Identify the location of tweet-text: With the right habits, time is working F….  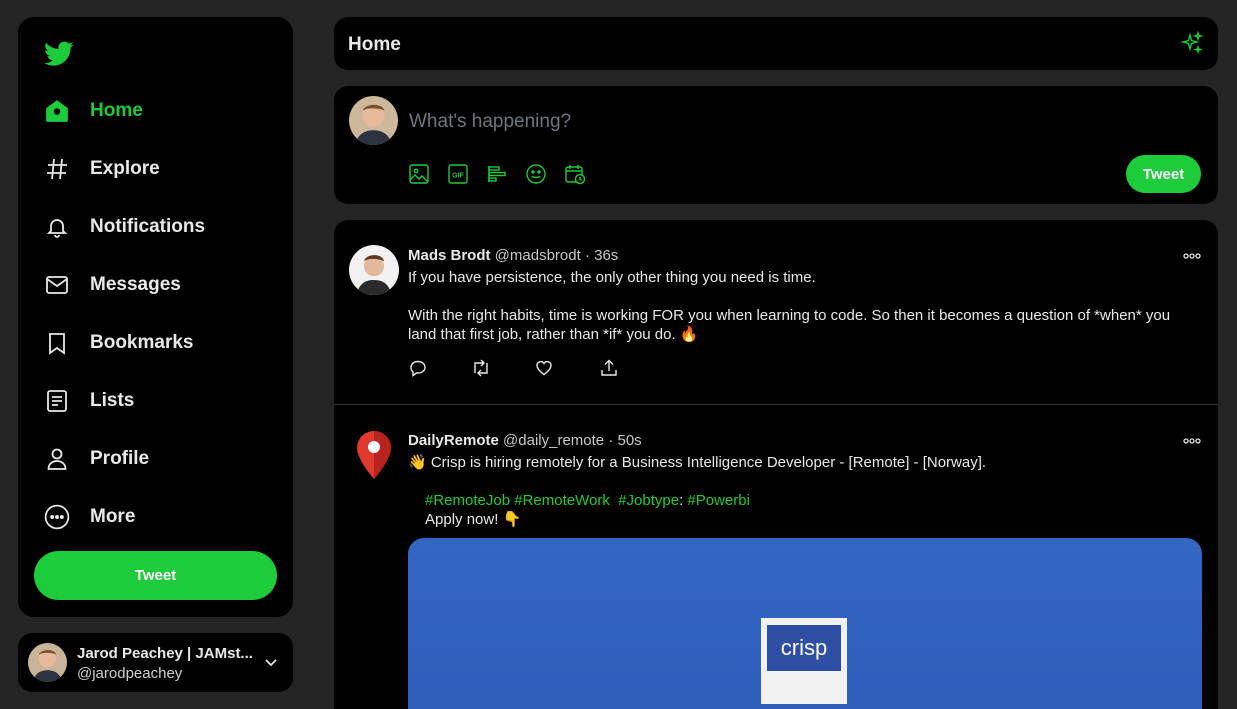
(789, 325).